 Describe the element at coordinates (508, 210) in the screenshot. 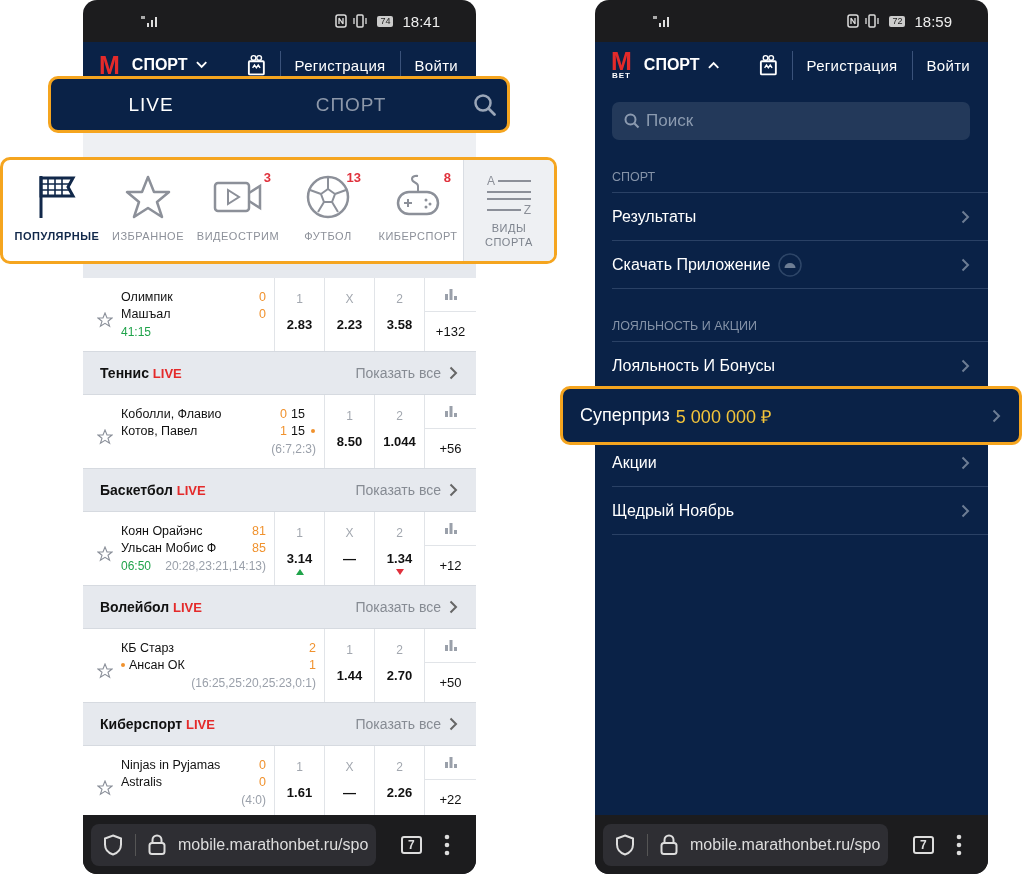

I see `sports-list-button: A Z ВИДЫ СПОРТА` at that location.